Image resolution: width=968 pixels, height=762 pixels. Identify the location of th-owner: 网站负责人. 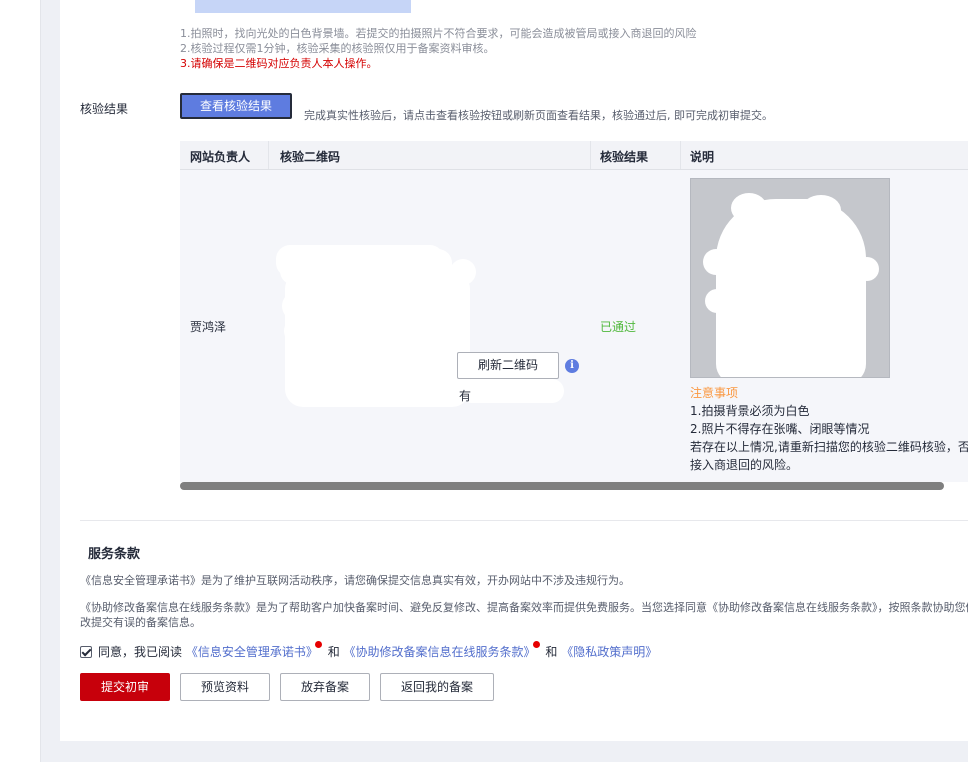
(220, 157).